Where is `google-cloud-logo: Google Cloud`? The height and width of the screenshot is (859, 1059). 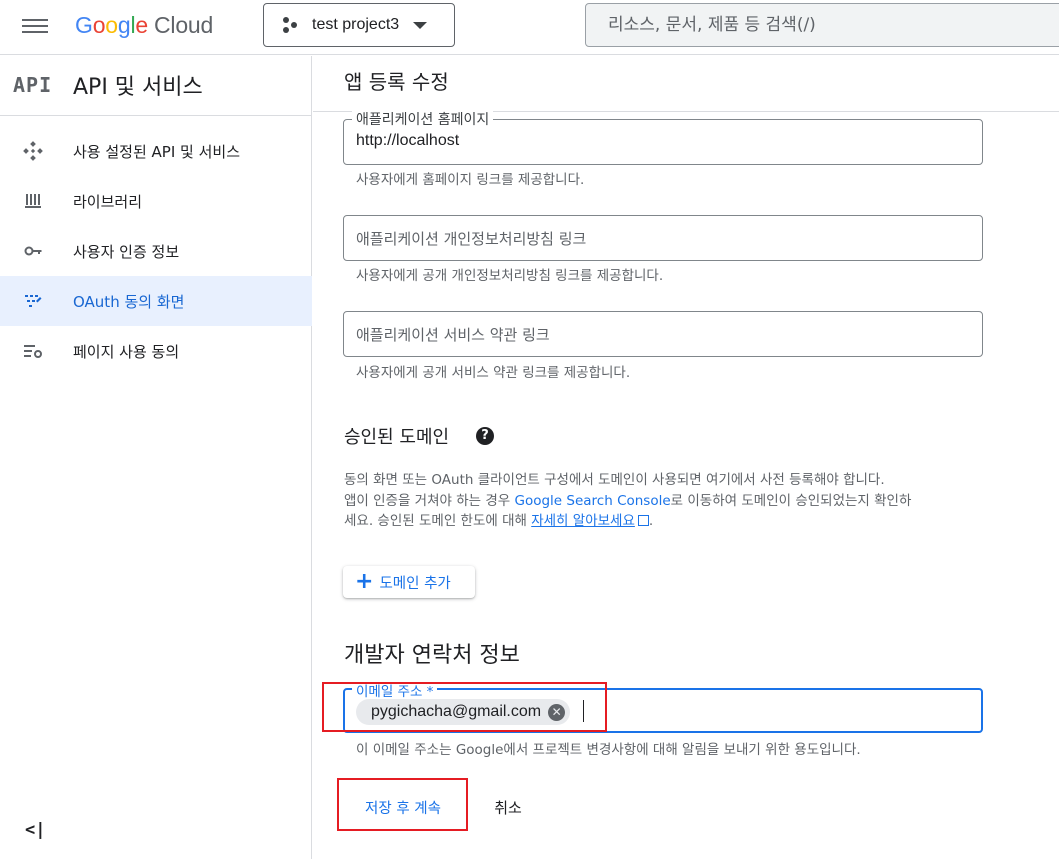 google-cloud-logo: Google Cloud is located at coordinates (144, 25).